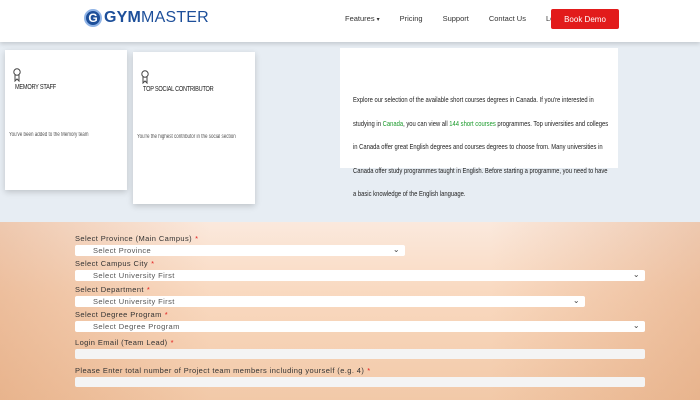  What do you see at coordinates (115, 263) in the screenshot?
I see `campus-city-label: Select Campus City *` at bounding box center [115, 263].